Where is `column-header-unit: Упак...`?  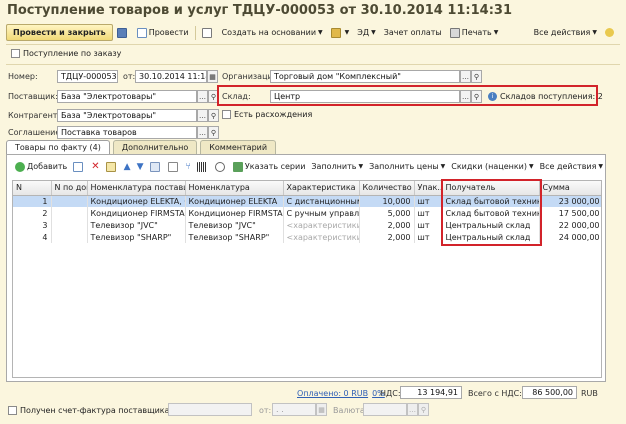 column-header-unit: Упак... is located at coordinates (428, 188).